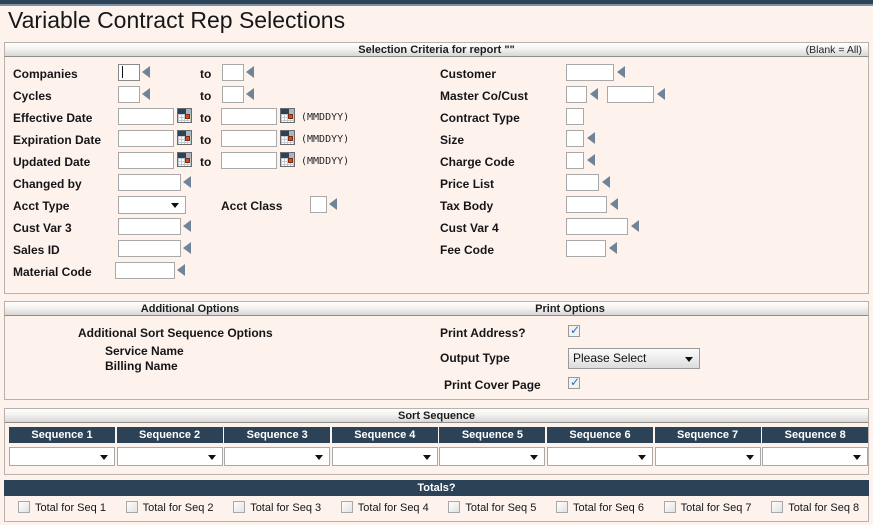  Describe the element at coordinates (467, 250) in the screenshot. I see `label-fee-code: Fee Code` at that location.